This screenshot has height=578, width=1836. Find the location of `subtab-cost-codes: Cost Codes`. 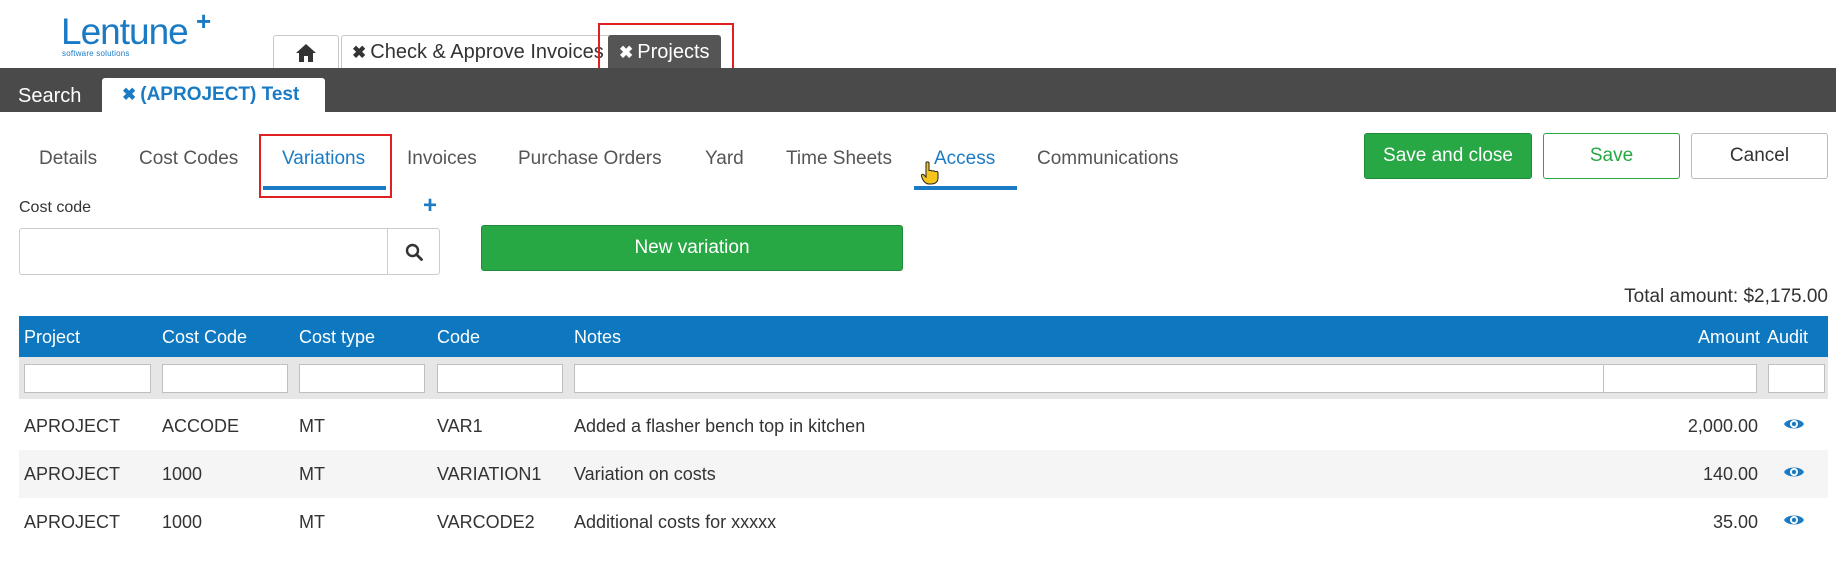

subtab-cost-codes: Cost Codes is located at coordinates (188, 159).